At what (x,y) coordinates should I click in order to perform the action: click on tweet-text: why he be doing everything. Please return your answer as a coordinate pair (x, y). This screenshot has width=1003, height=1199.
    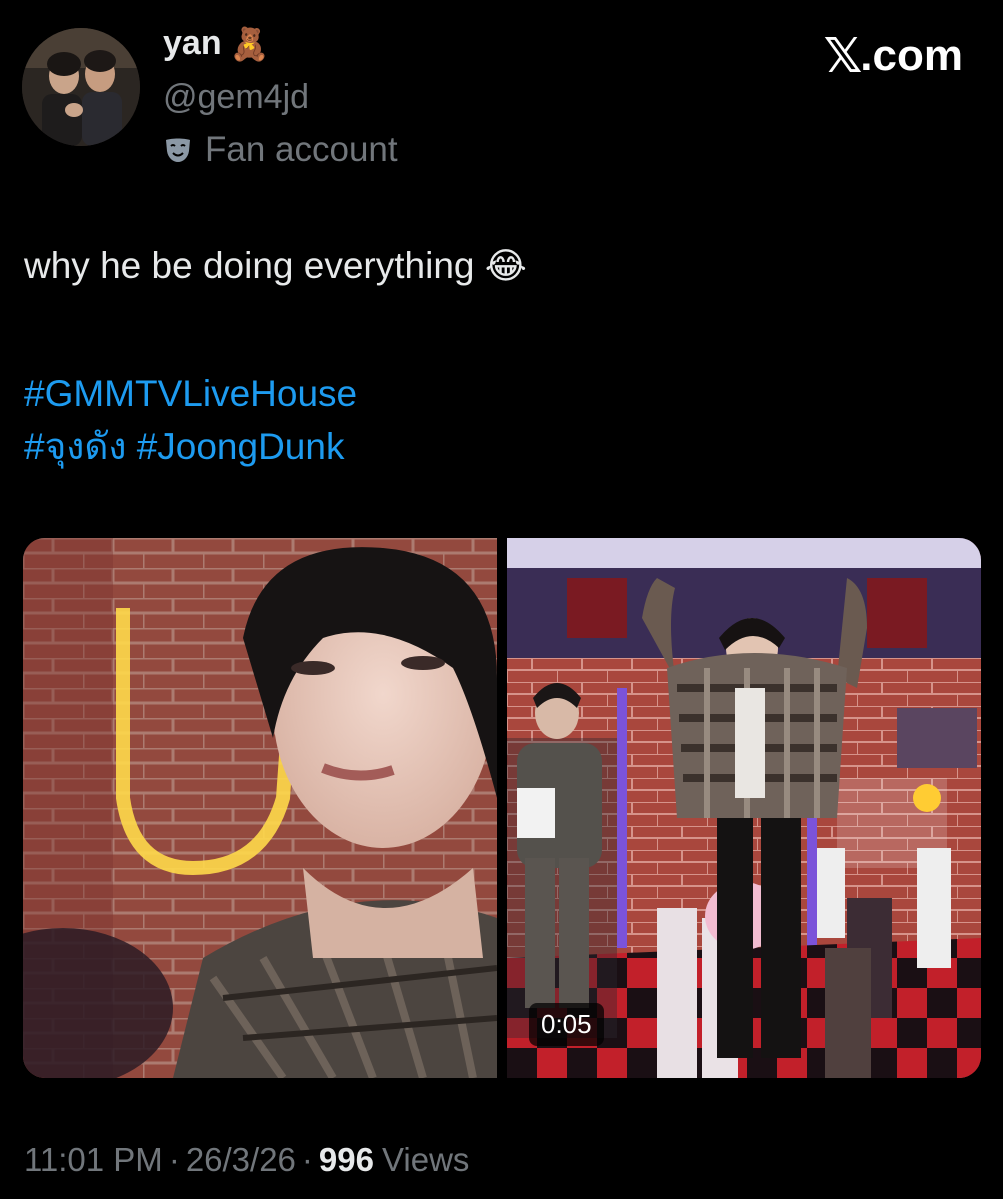
    Looking at the image, I should click on (249, 265).